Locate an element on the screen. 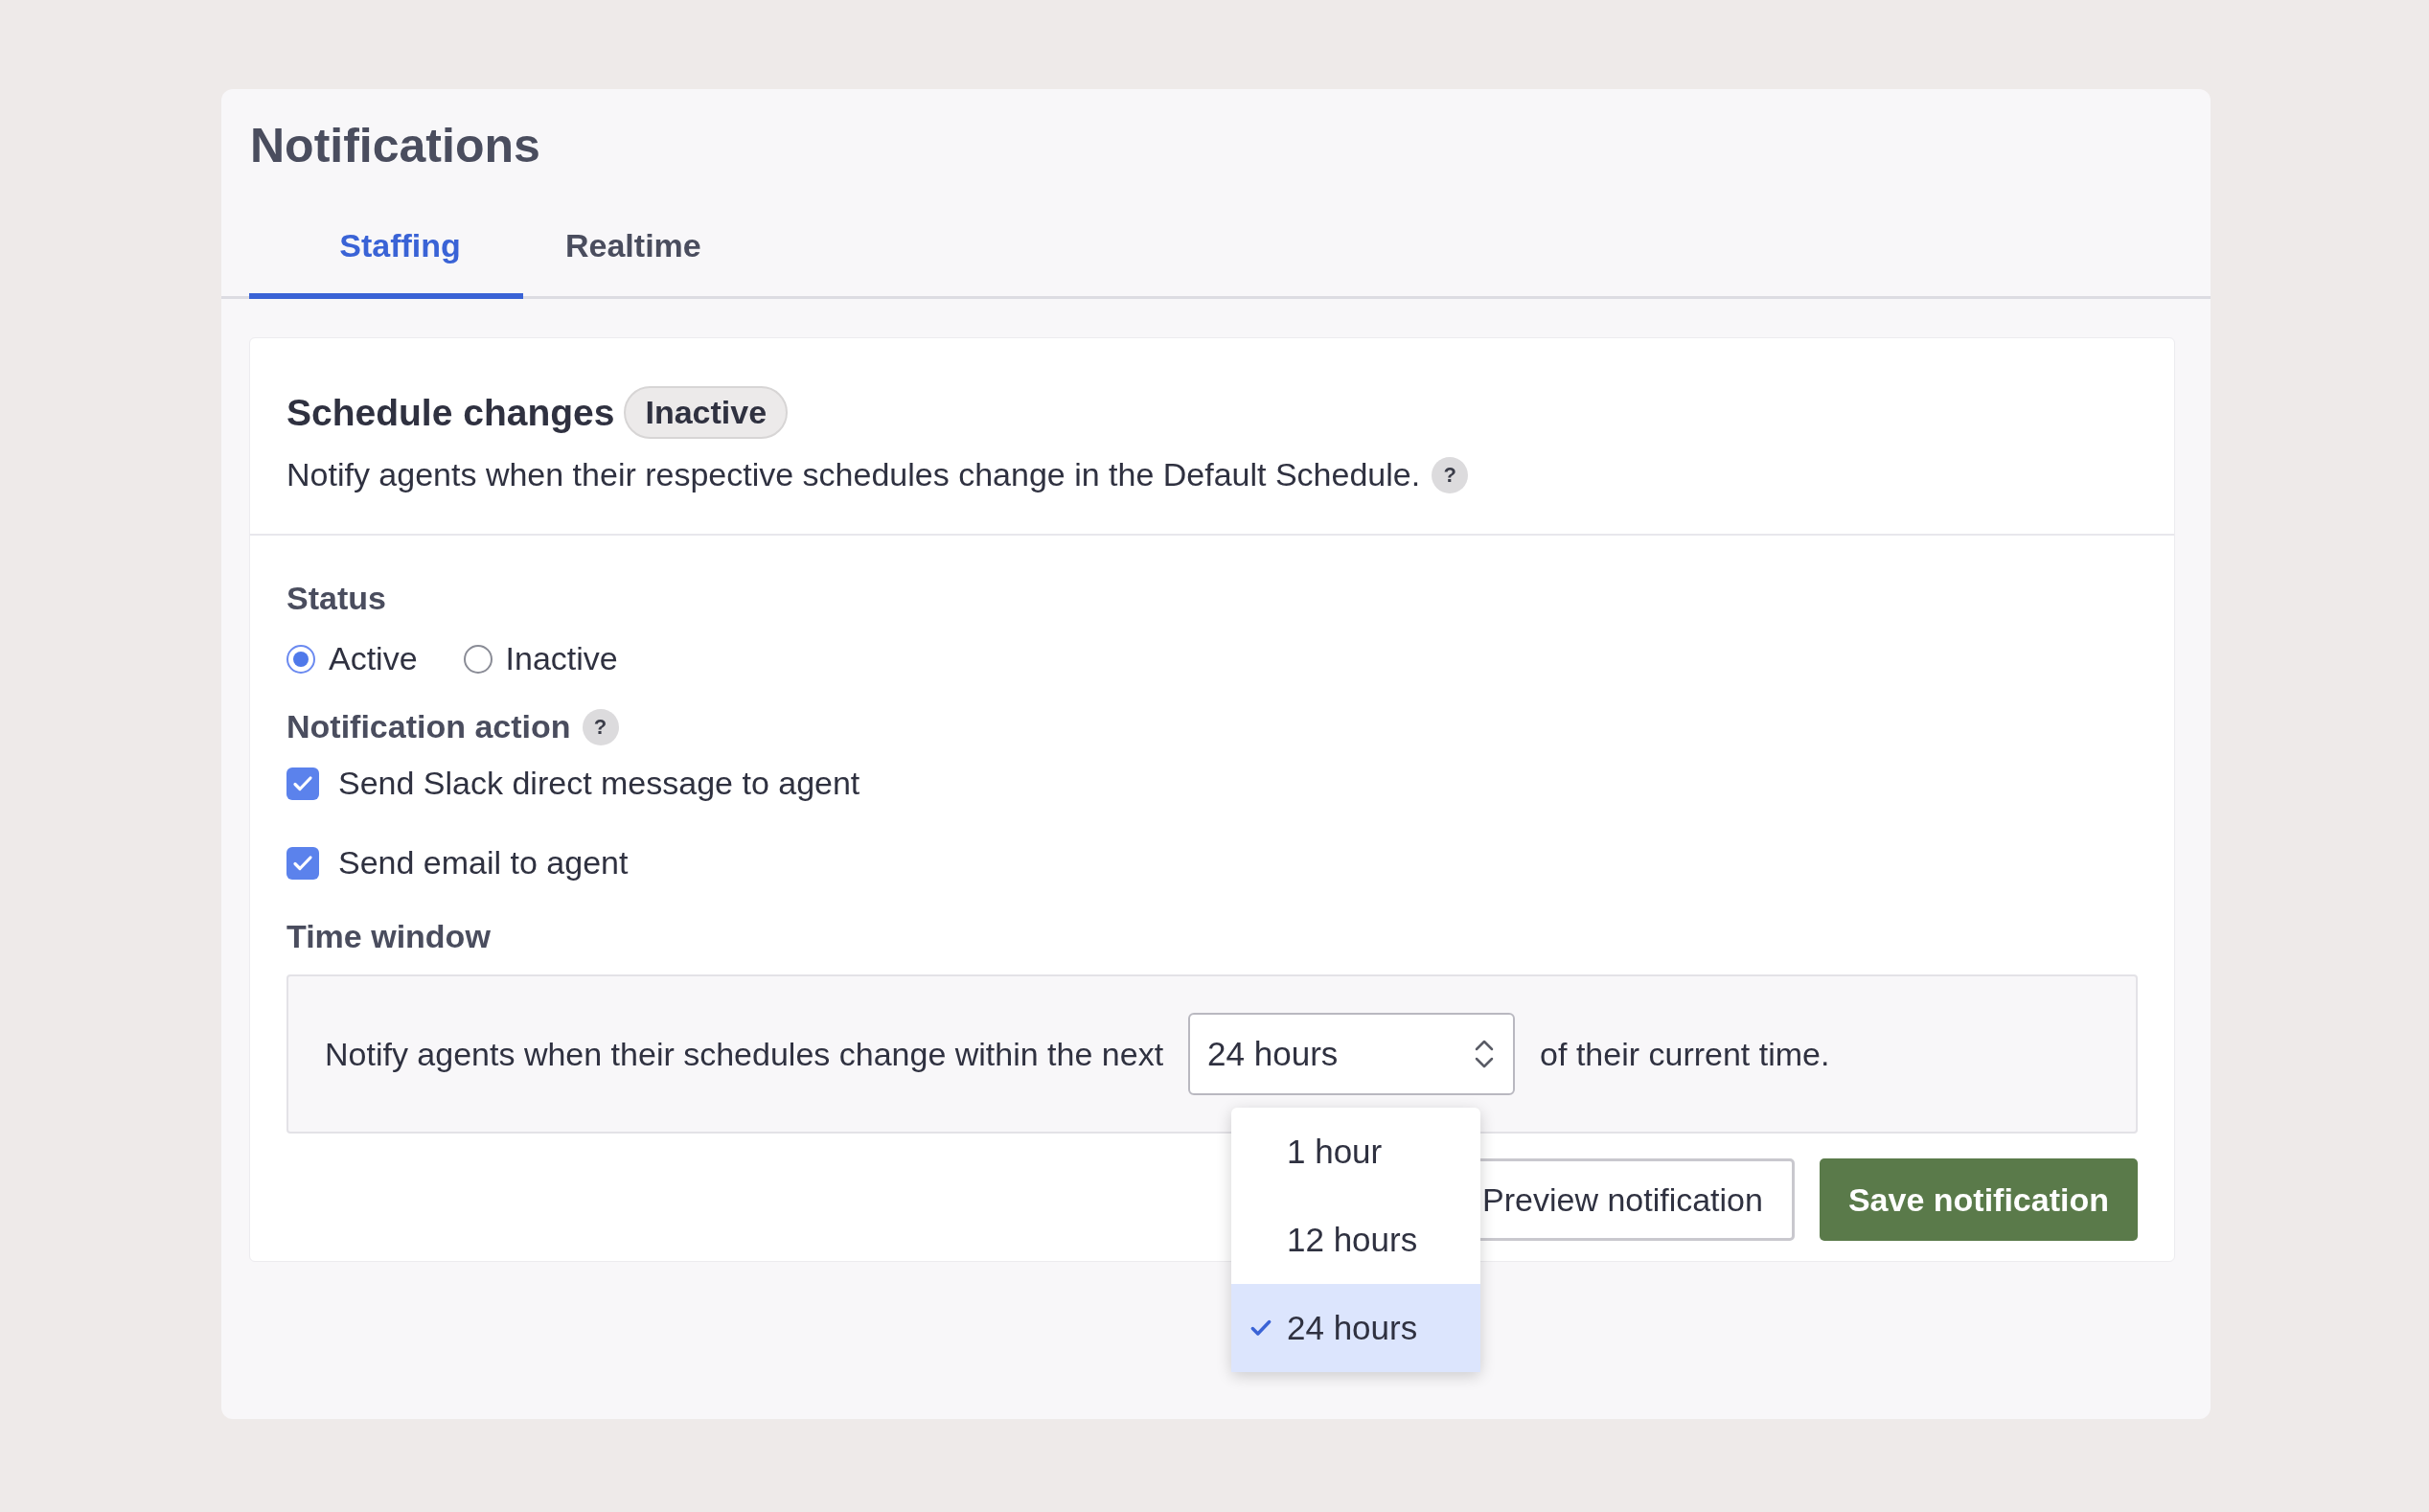 The height and width of the screenshot is (1512, 2429). field-label: Status is located at coordinates (336, 598).